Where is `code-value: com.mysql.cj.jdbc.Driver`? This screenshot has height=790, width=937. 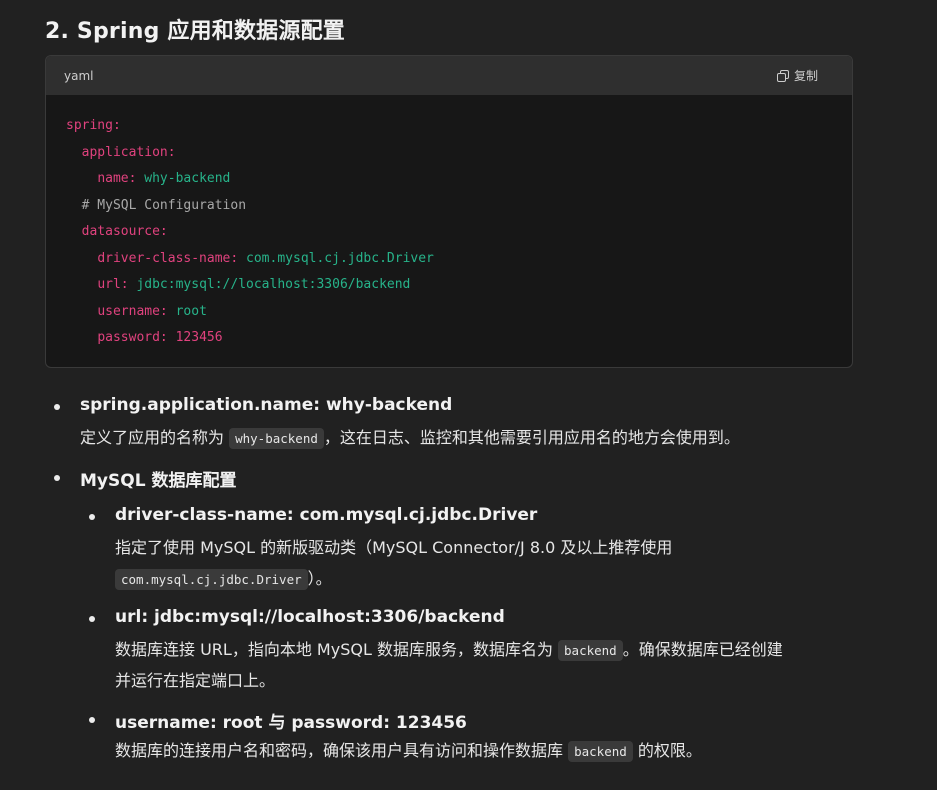
code-value: com.mysql.cj.jdbc.Driver is located at coordinates (336, 258).